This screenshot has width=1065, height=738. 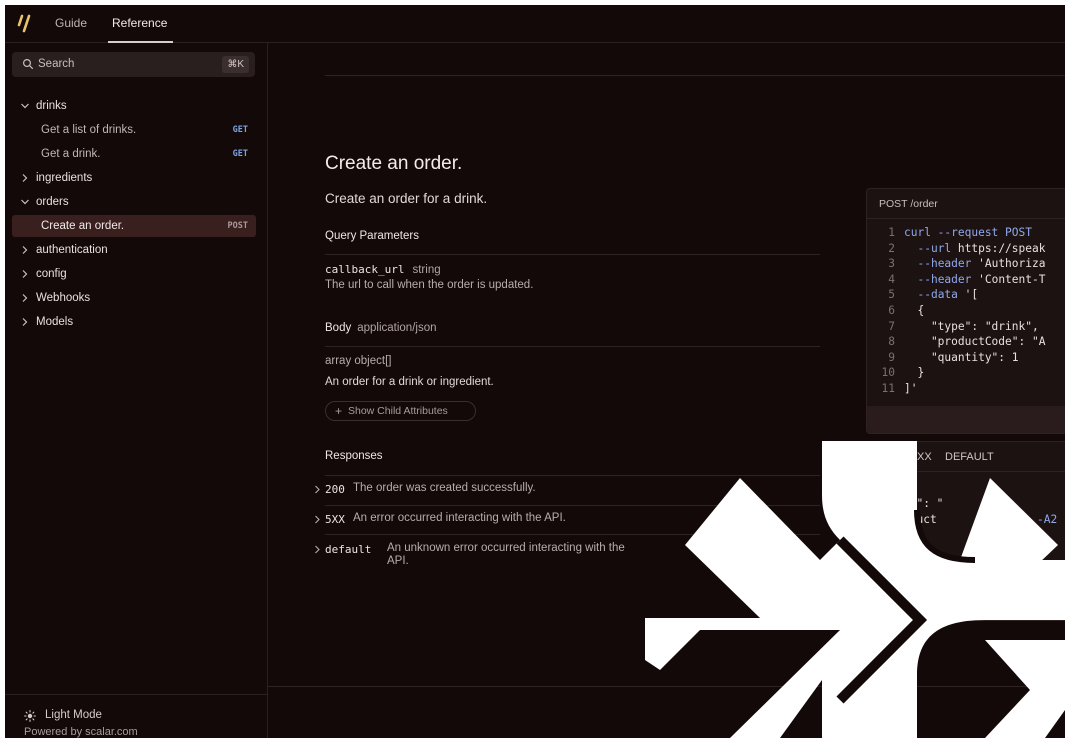 I want to click on sun-icon, so click(x=30, y=716).